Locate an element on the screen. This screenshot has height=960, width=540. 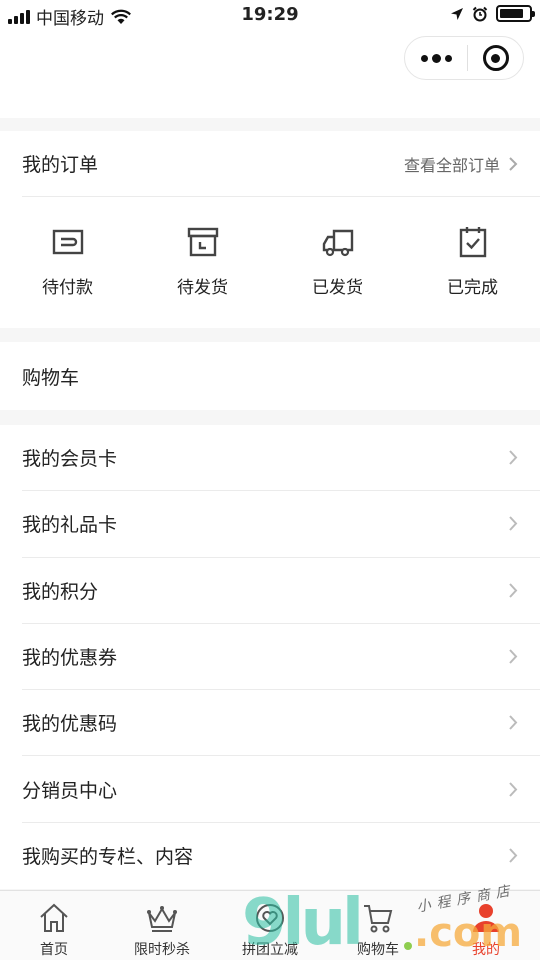
crown-icon is located at coordinates (162, 919).